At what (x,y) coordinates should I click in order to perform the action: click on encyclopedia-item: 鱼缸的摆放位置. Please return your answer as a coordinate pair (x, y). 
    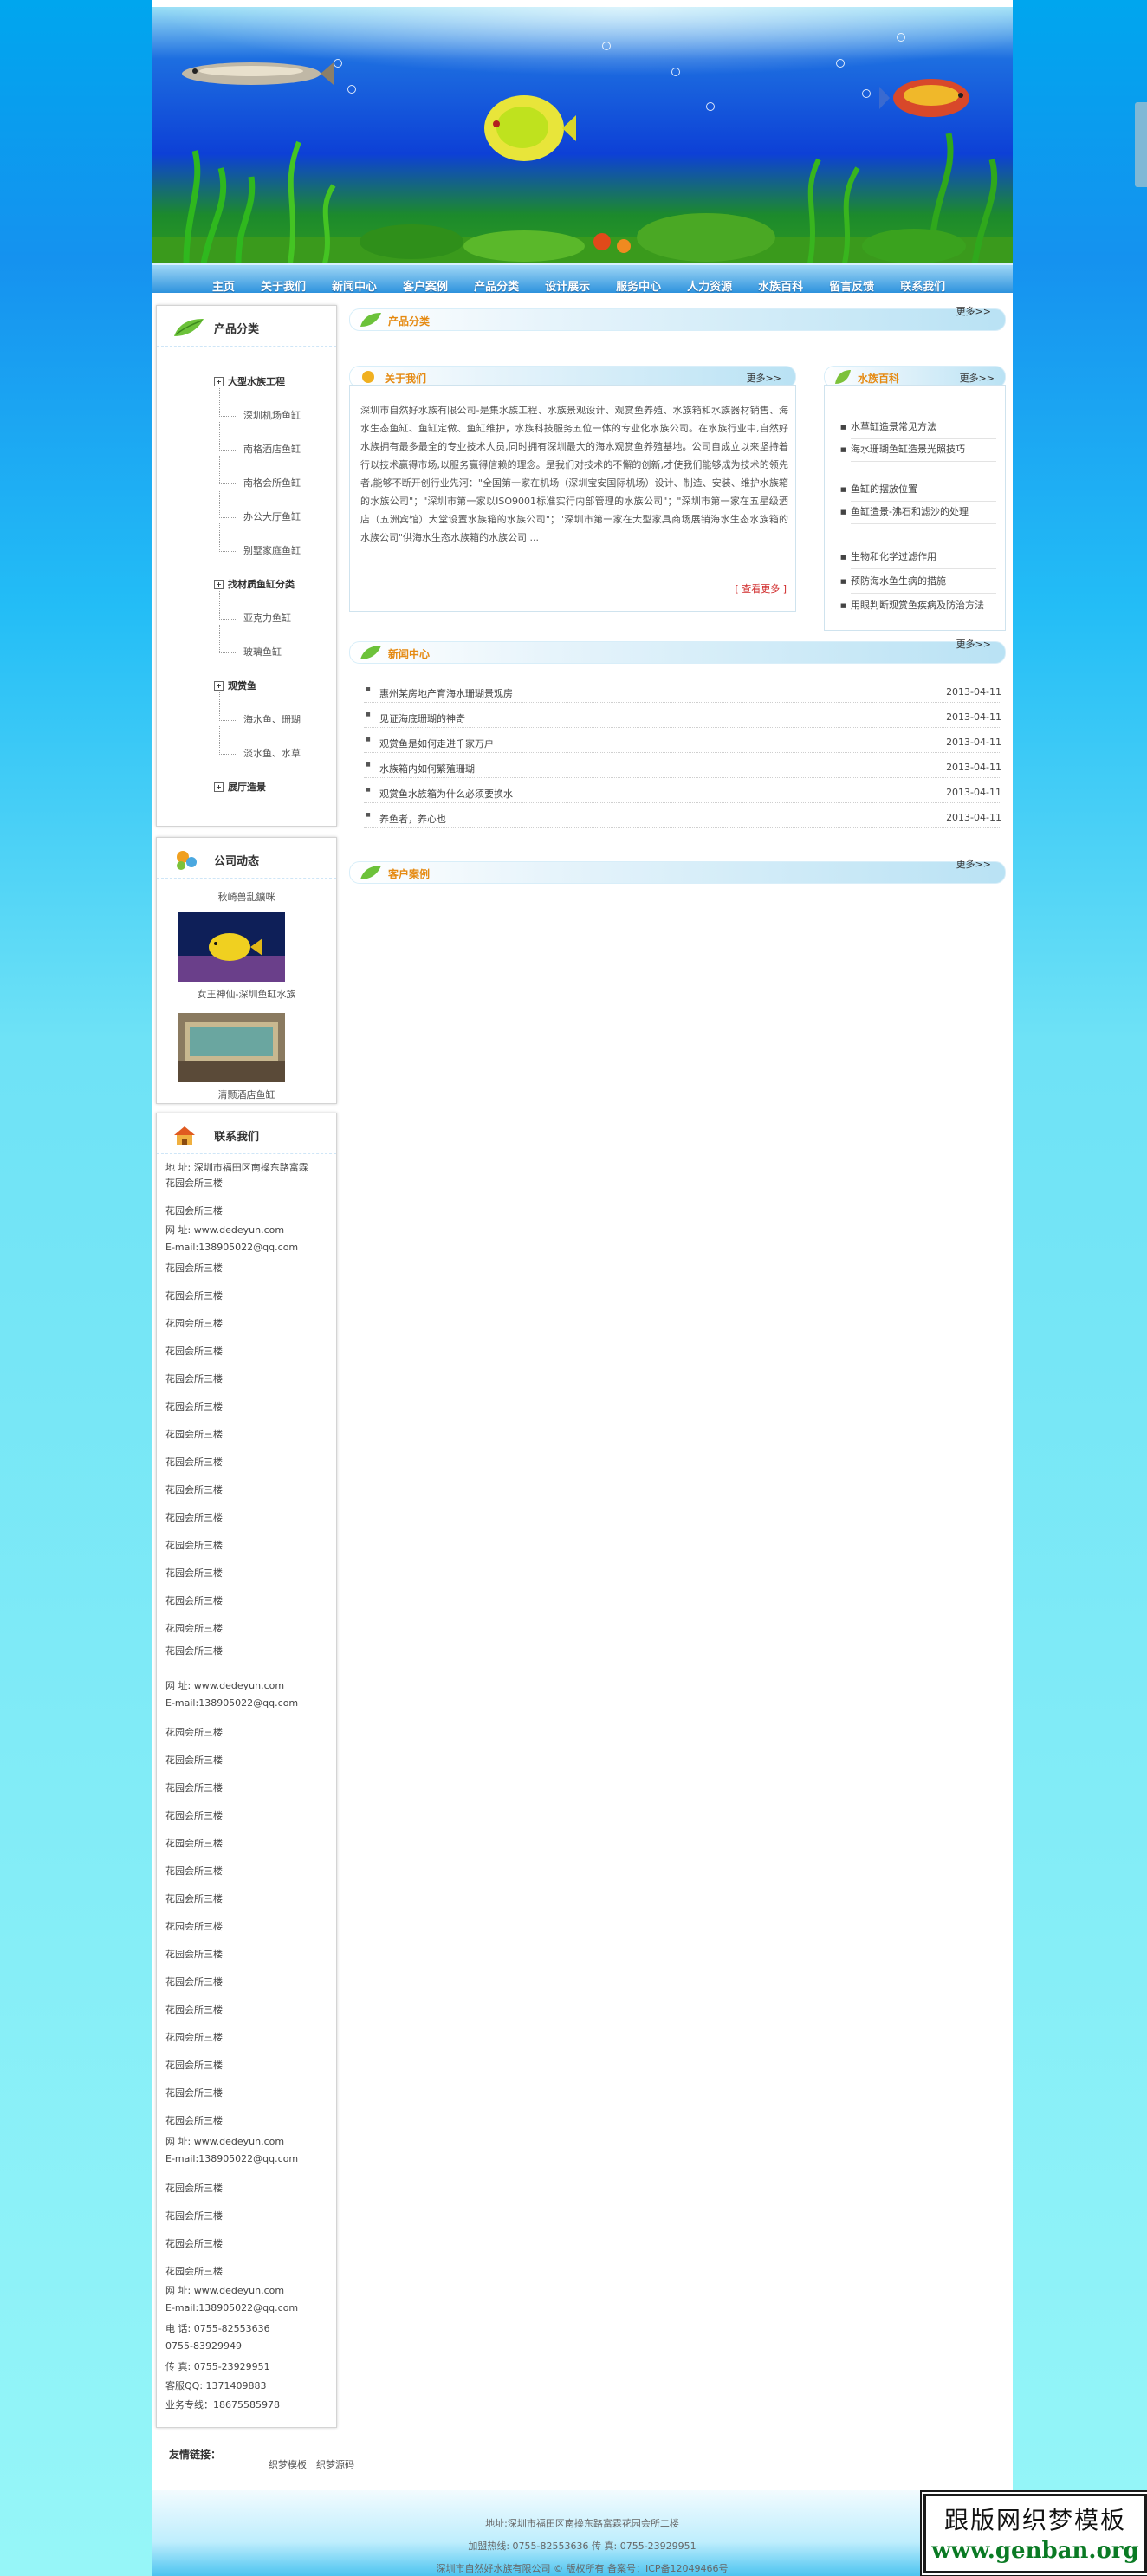
    Looking at the image, I should click on (918, 493).